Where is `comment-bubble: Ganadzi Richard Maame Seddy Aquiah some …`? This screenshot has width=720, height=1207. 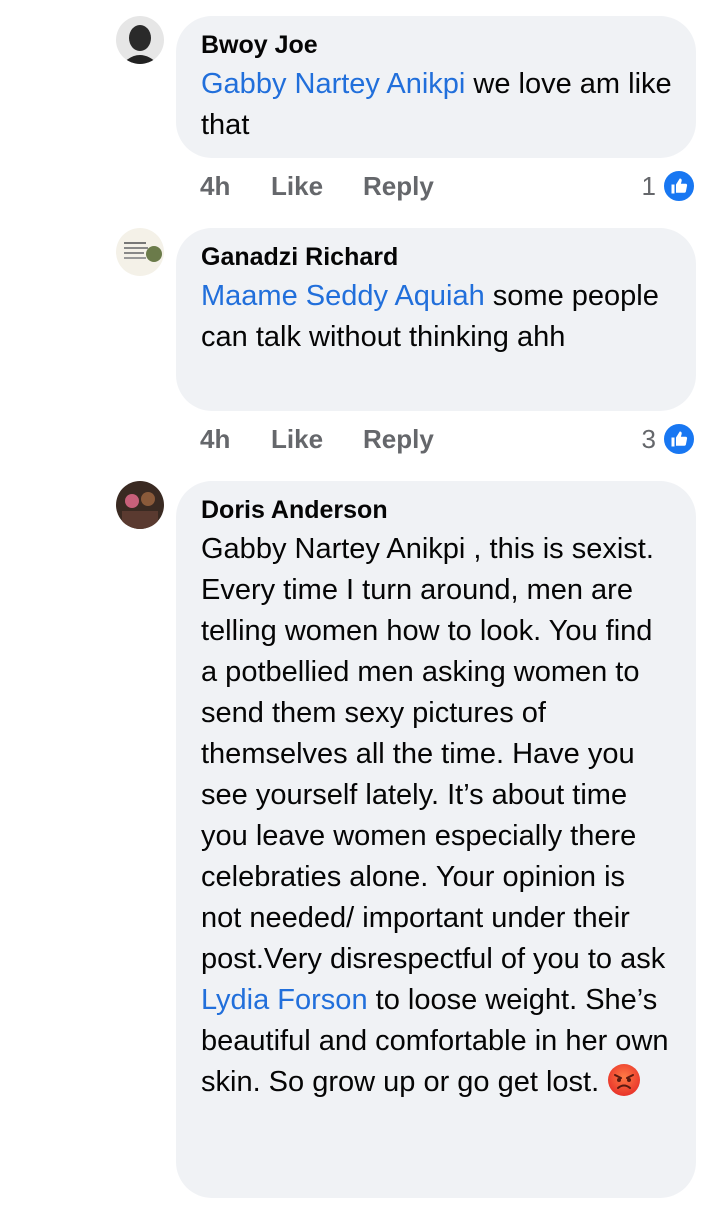
comment-bubble: Ganadzi Richard Maame Seddy Aquiah some … is located at coordinates (436, 319).